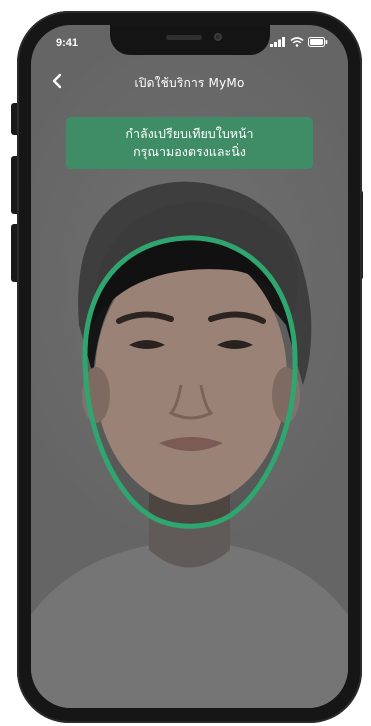  I want to click on cellular-signal-icon, so click(278, 42).